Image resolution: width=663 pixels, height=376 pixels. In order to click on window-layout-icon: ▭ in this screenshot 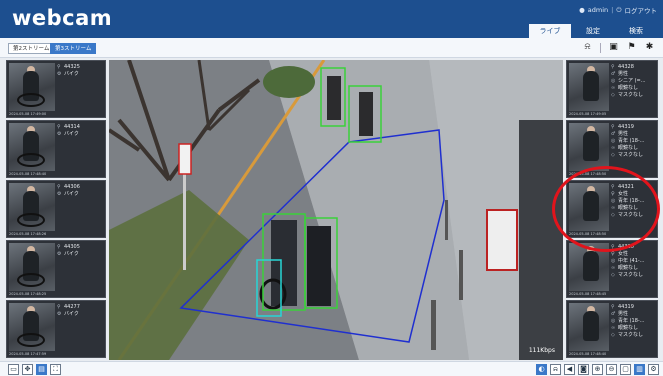, I will do `click(13, 369)`.